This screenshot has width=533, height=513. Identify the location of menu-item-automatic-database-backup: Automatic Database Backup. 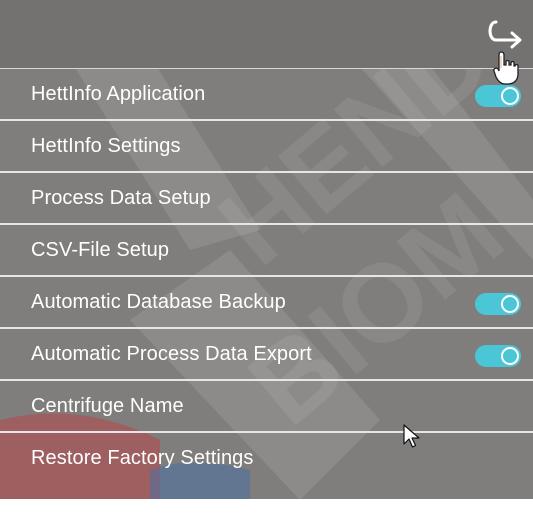
(266, 303).